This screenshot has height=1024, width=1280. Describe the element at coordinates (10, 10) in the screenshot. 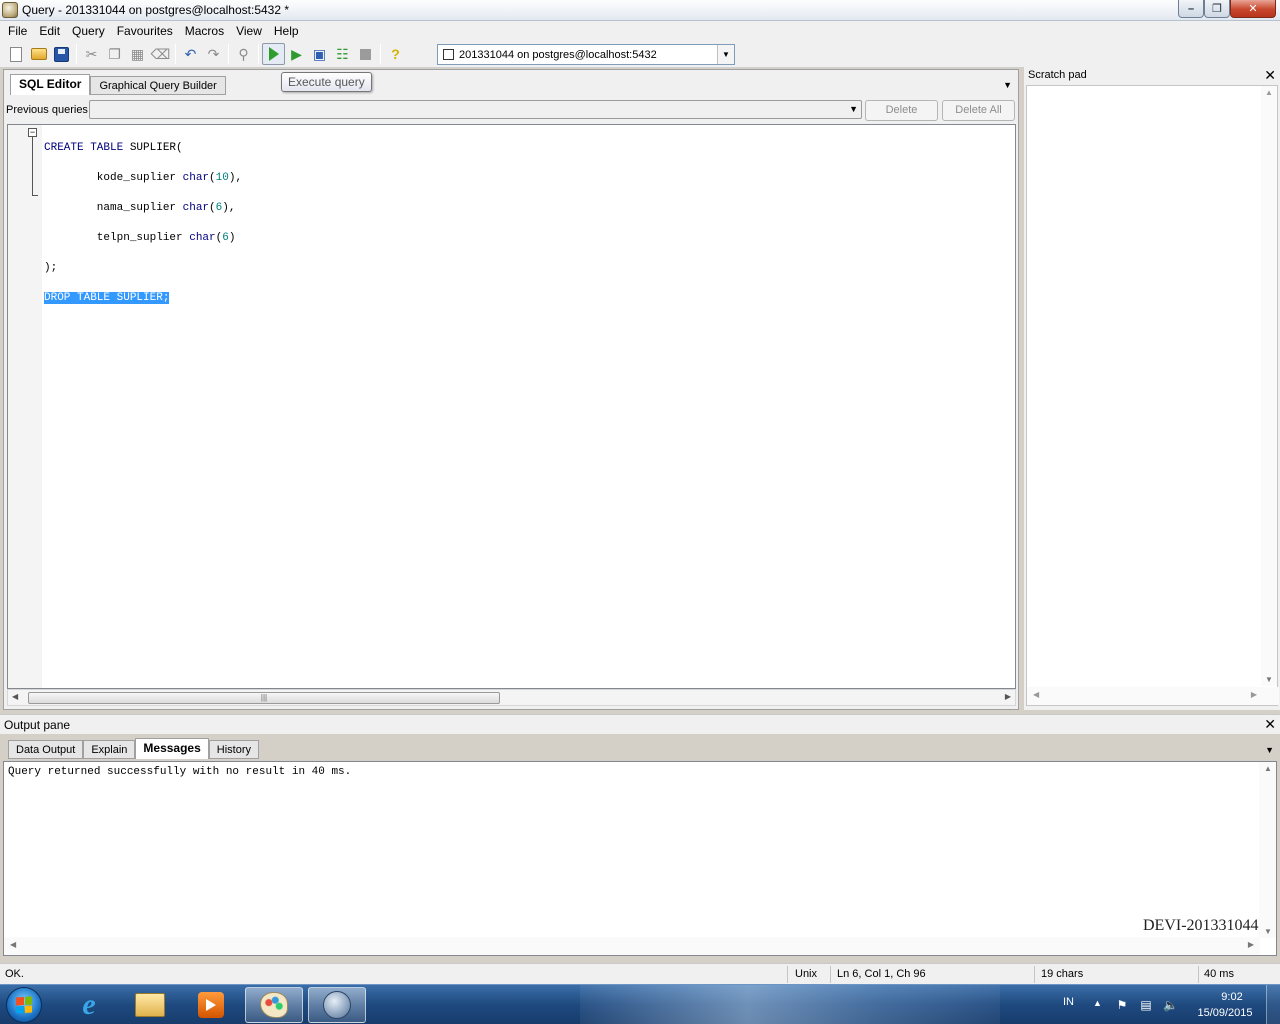

I see `pgadmin-app-icon` at that location.